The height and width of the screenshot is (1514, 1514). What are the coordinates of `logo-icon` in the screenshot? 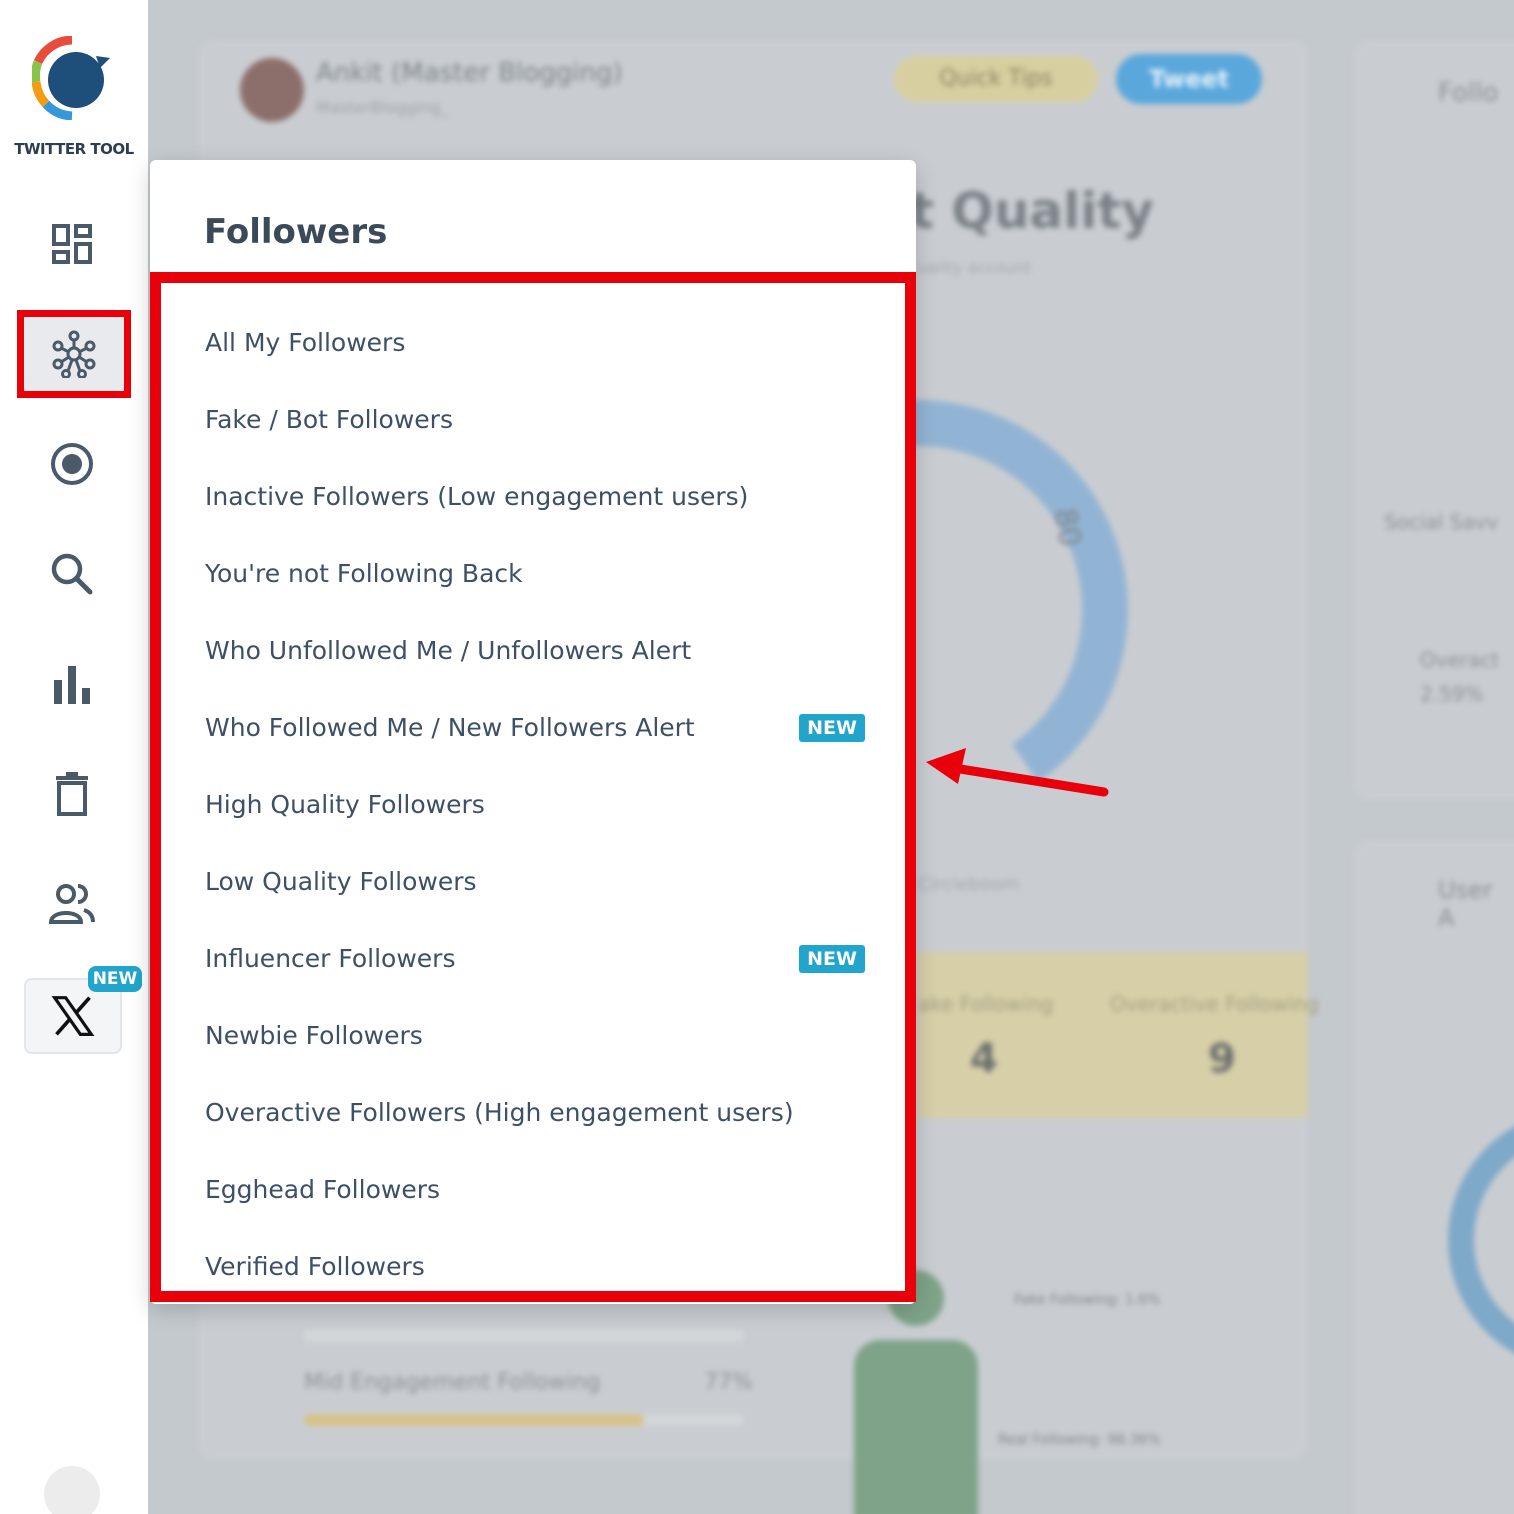 It's located at (70, 78).